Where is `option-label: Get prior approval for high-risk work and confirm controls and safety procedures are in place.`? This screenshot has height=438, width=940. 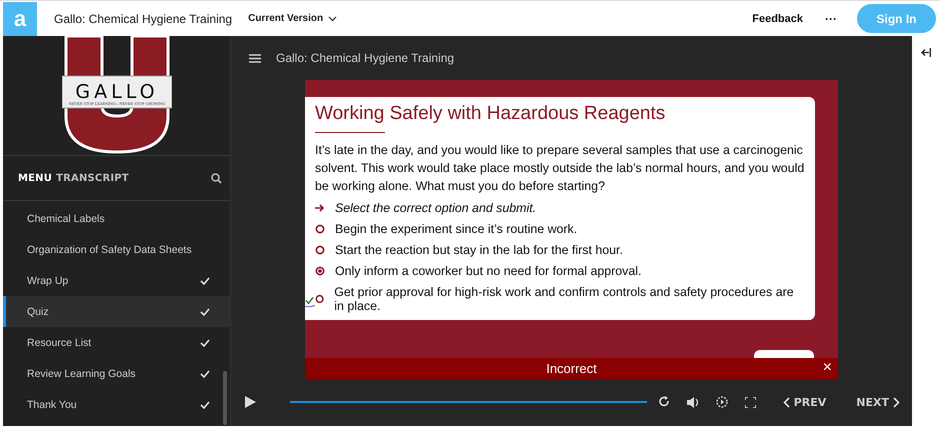 option-label: Get prior approval for high-risk work and confirm controls and safety procedures are in place. is located at coordinates (569, 299).